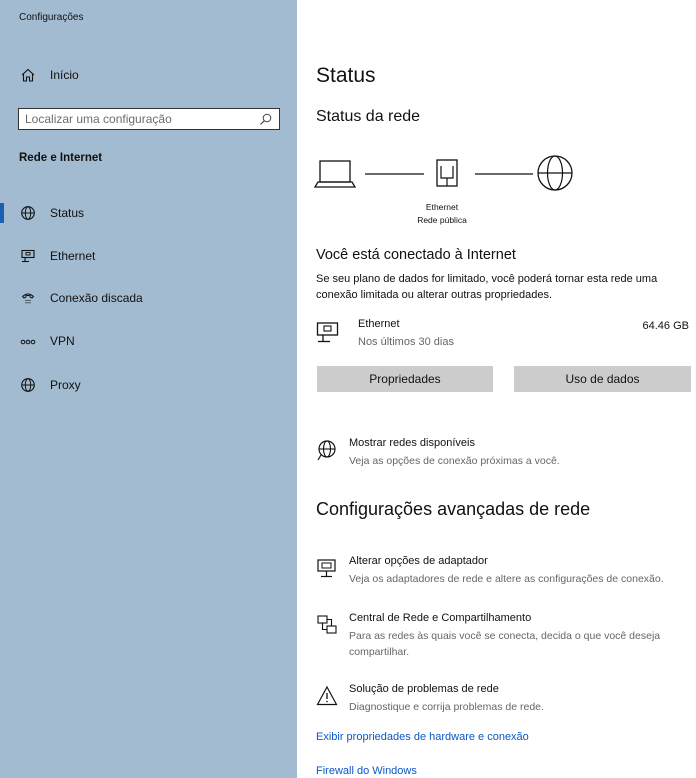  I want to click on connection-period: Nos últimos 30 dias, so click(406, 342).